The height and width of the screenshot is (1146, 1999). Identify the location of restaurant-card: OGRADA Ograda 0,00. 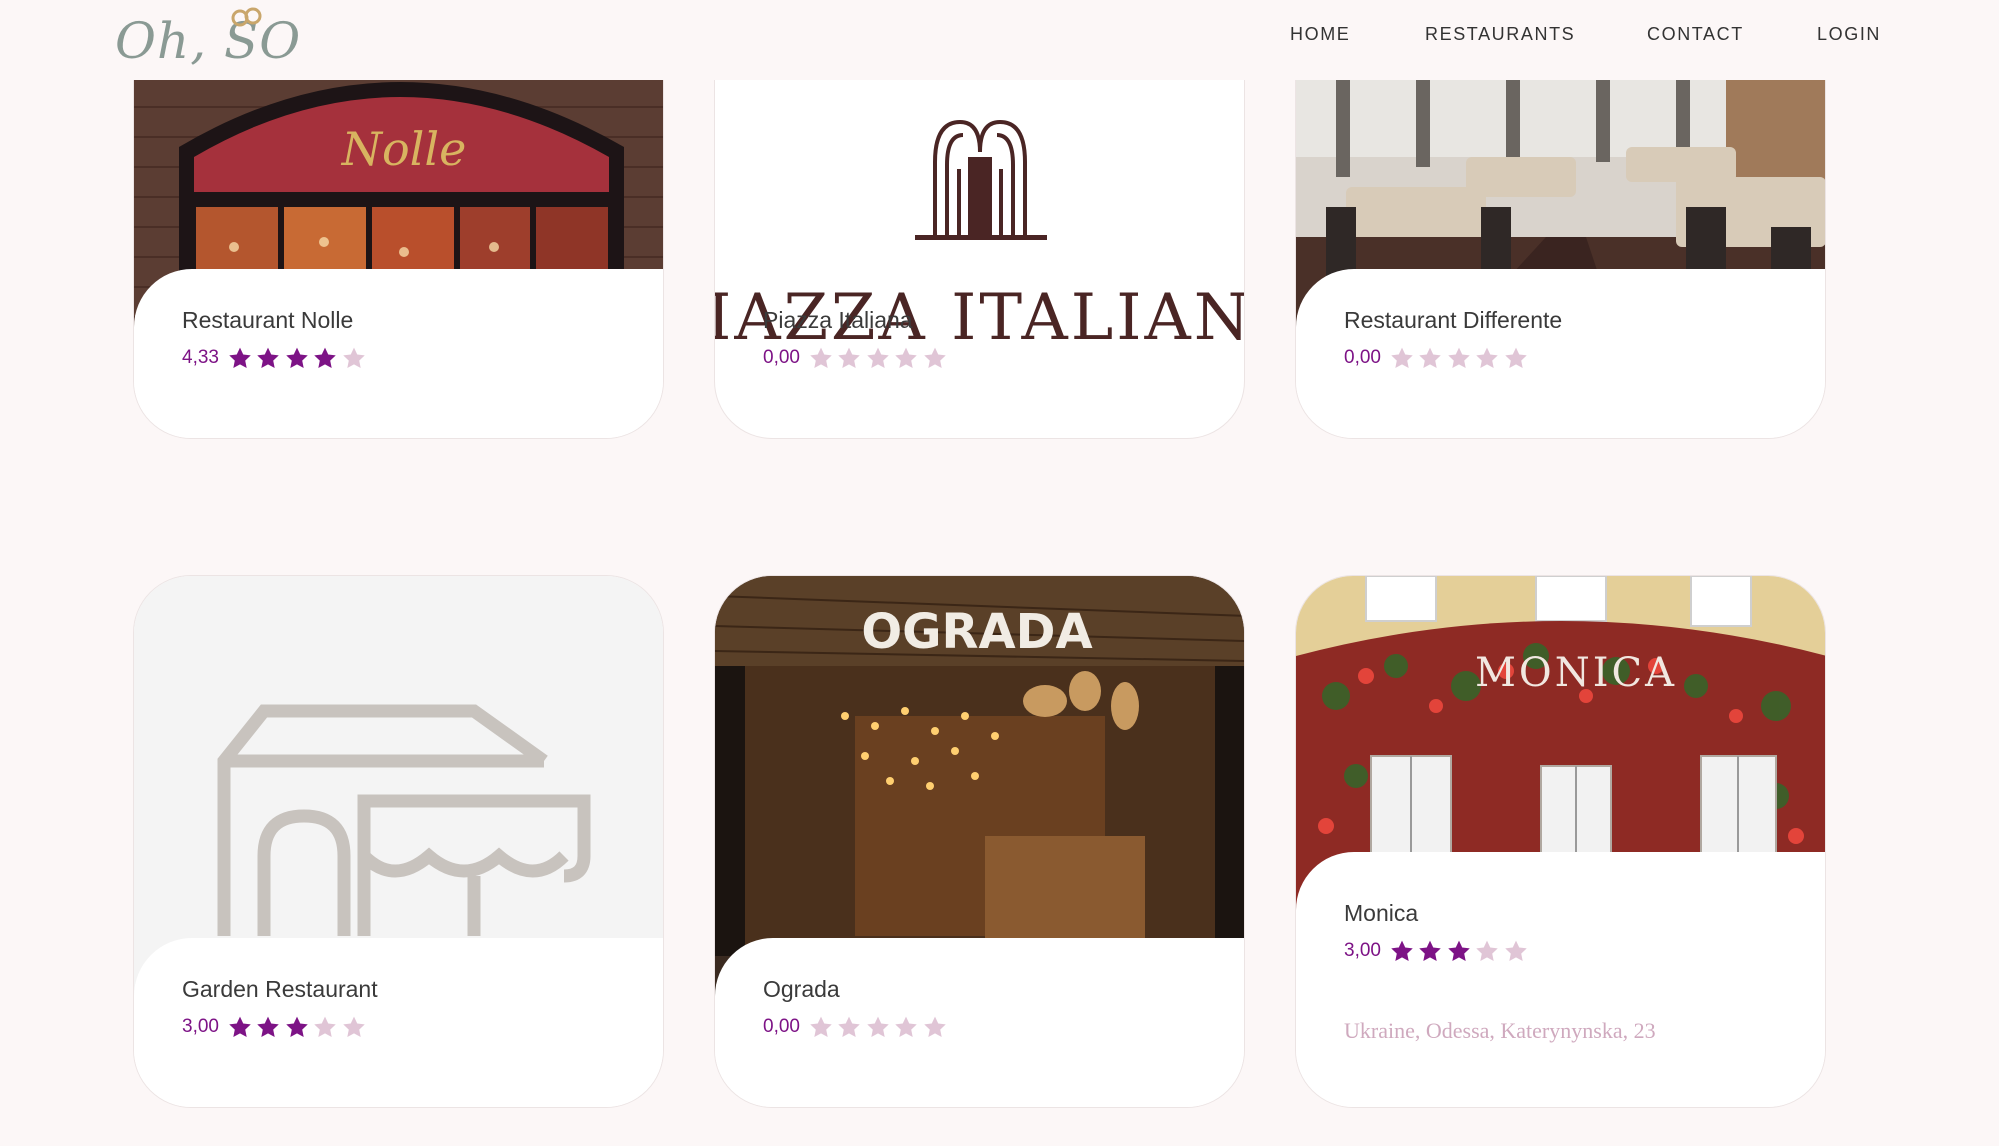
(979, 841).